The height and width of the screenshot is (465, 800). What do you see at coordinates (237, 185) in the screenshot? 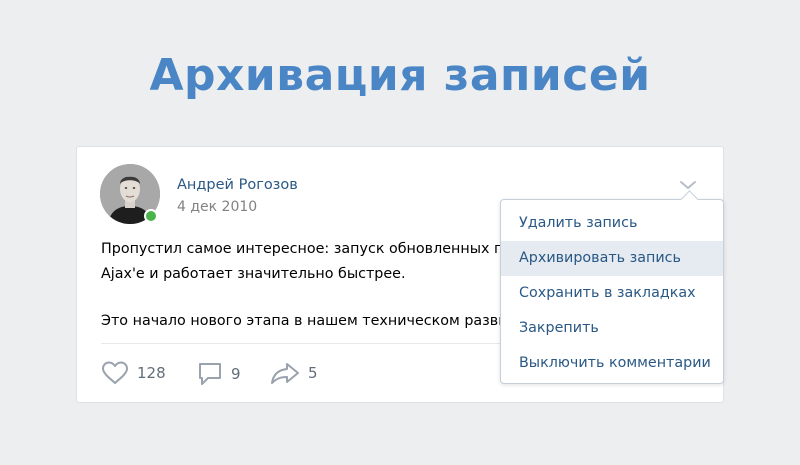
I see `post-author: Андрей Рогозов` at bounding box center [237, 185].